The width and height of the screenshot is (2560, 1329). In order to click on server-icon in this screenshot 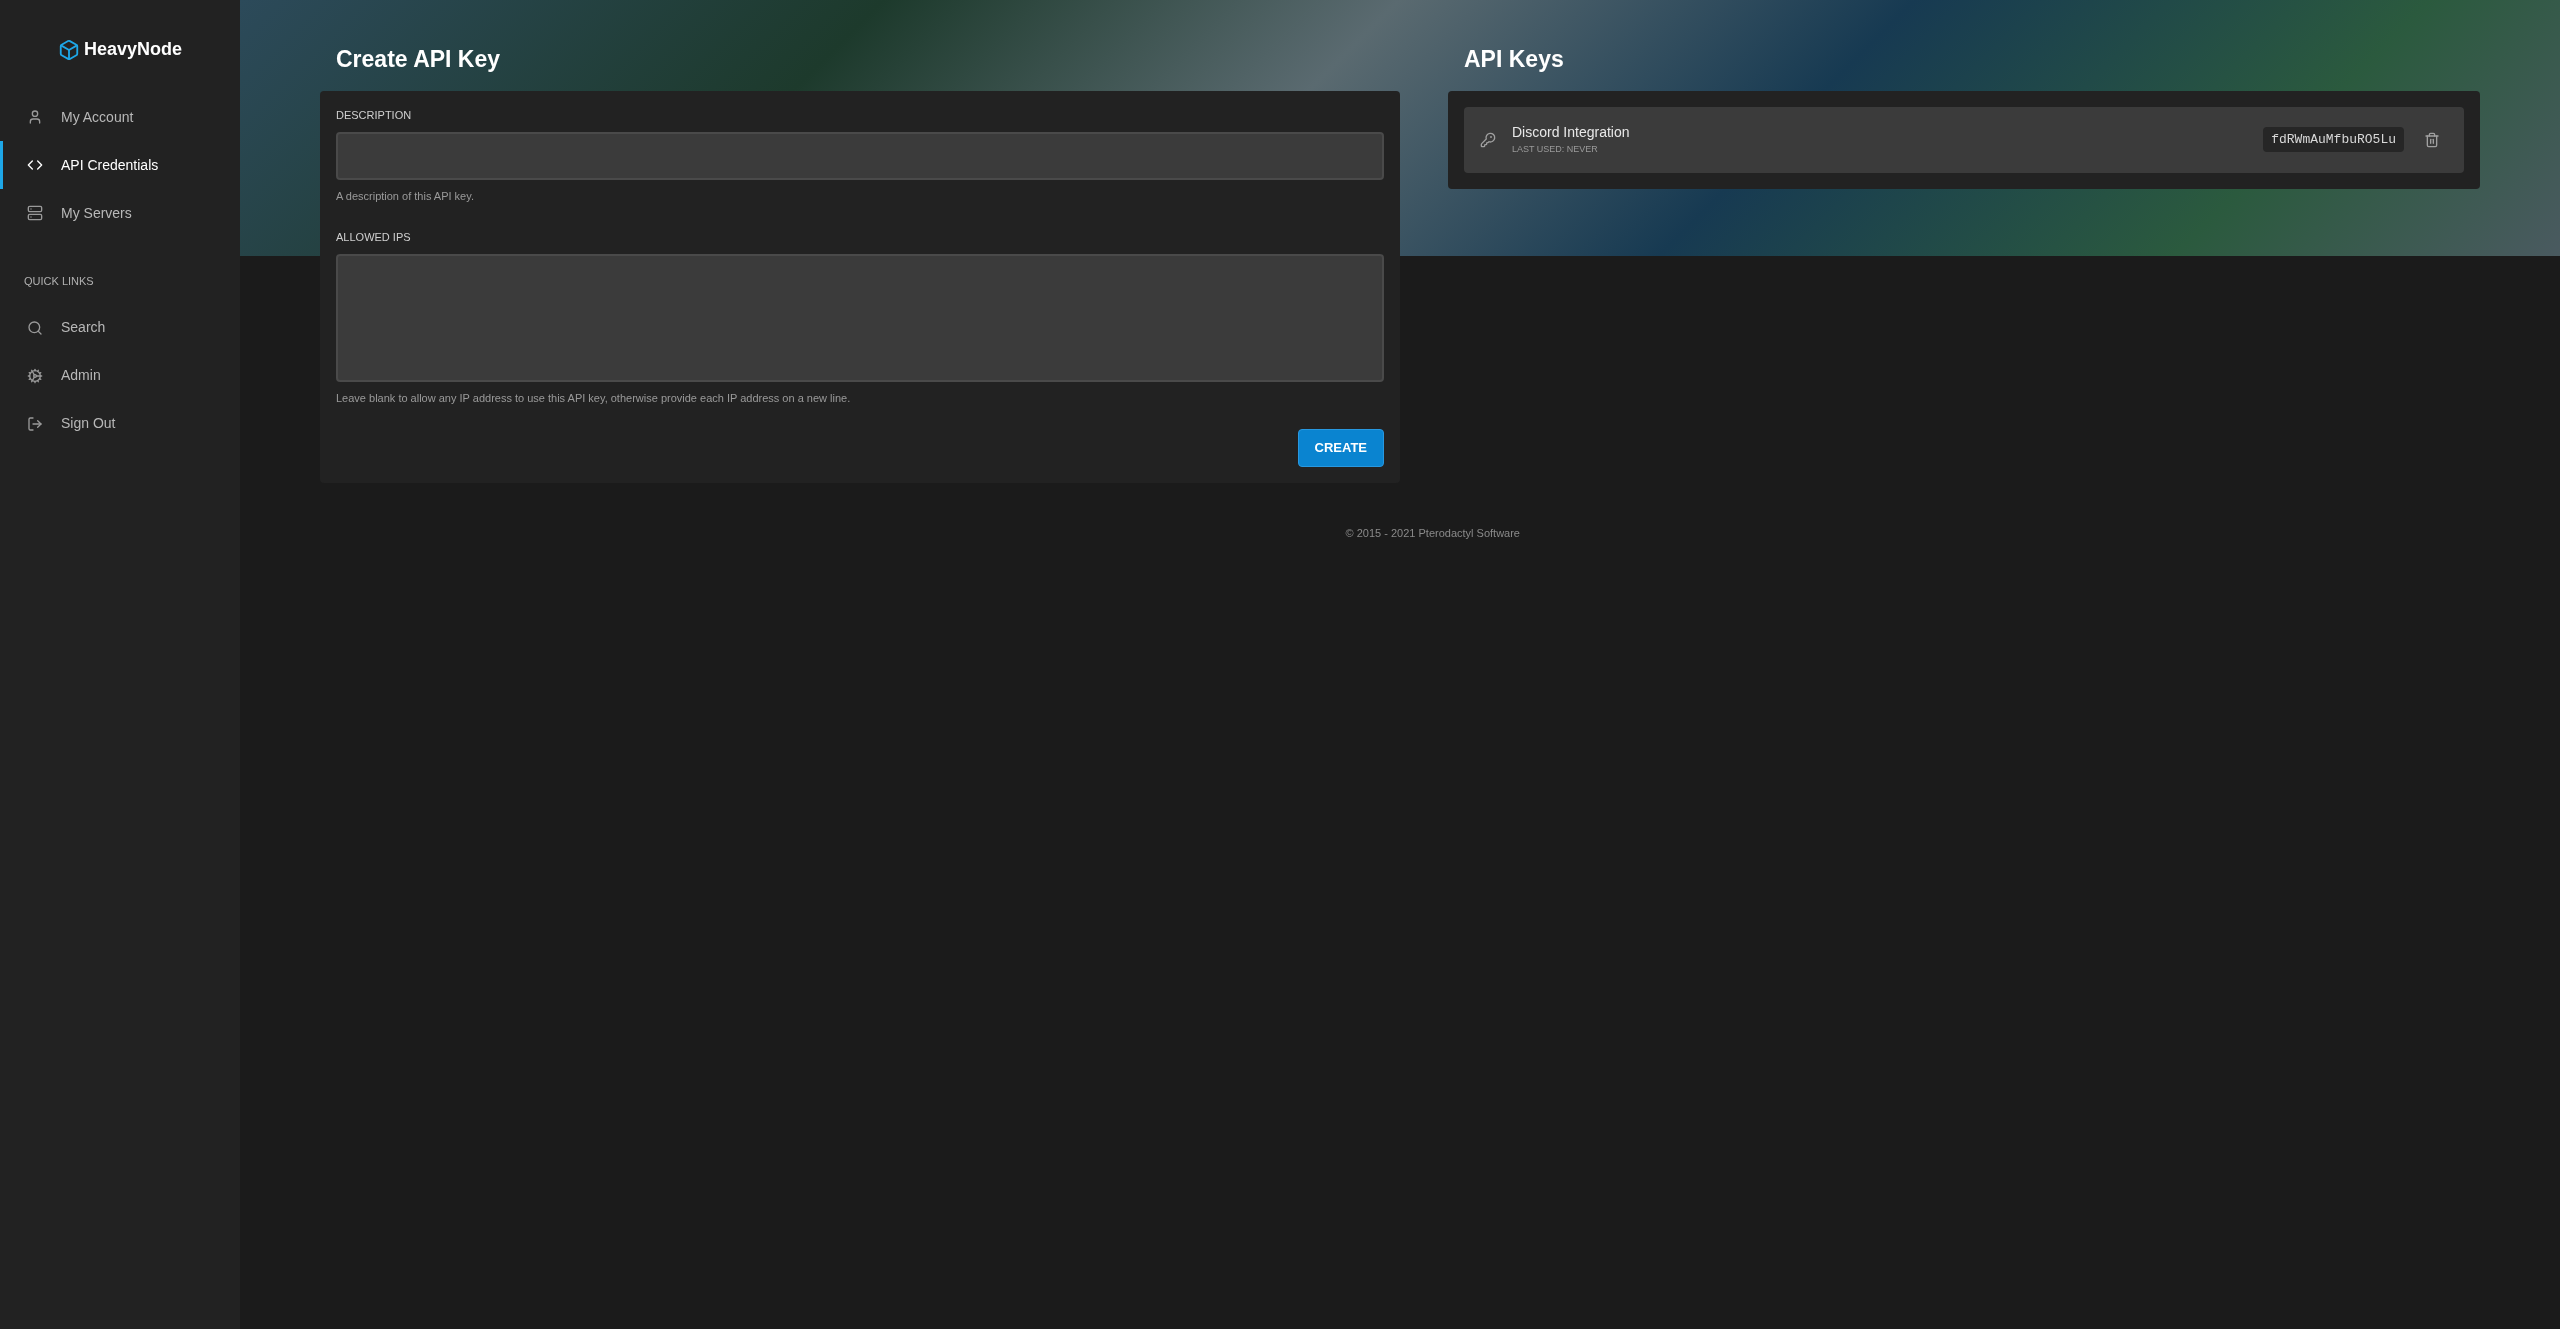, I will do `click(35, 213)`.